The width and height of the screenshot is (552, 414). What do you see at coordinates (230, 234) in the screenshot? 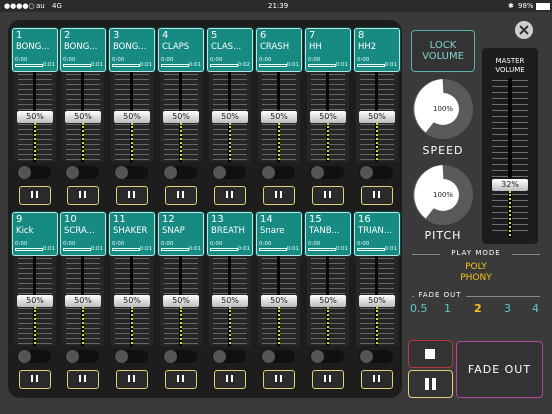
I see `sound-pad: 13 BREATH 0:00 0:01` at bounding box center [230, 234].